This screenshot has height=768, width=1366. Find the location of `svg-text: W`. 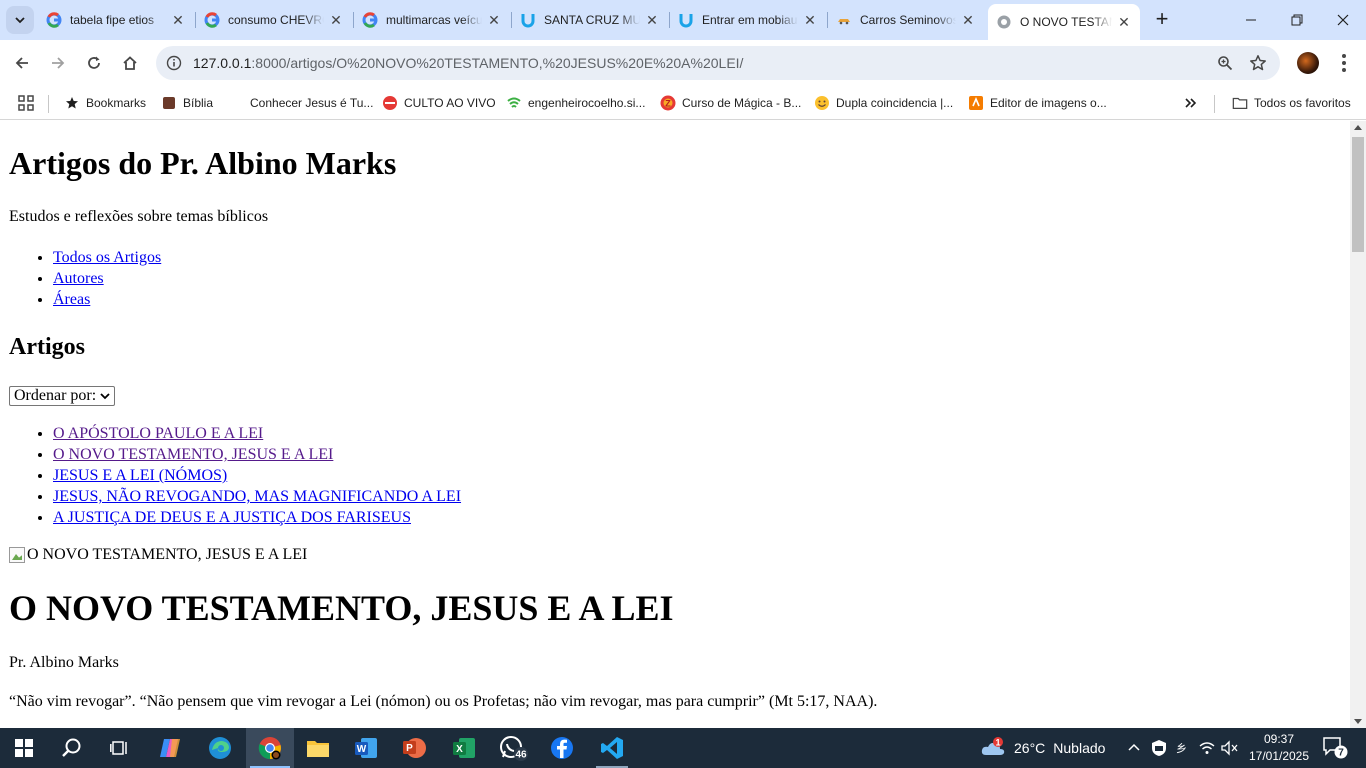

svg-text: W is located at coordinates (362, 749).